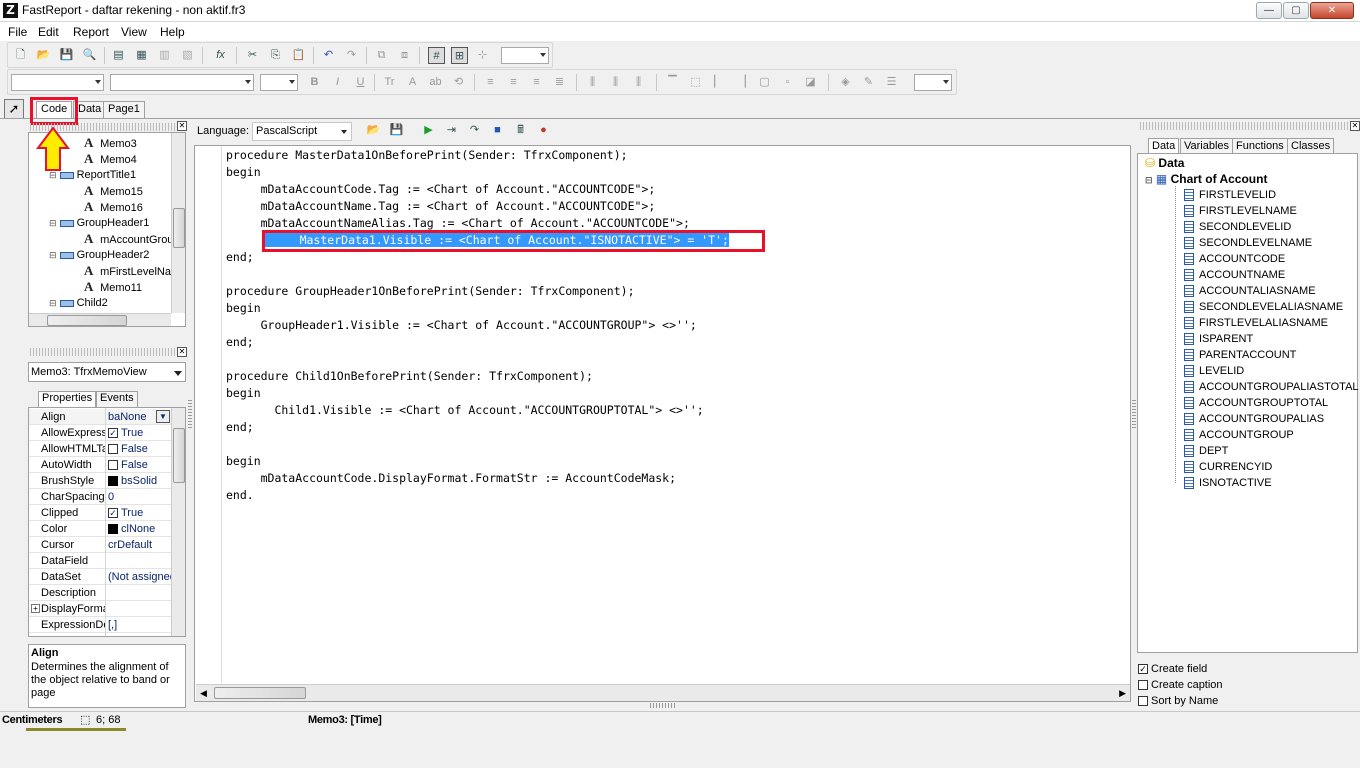  What do you see at coordinates (672, 82) in the screenshot?
I see `frame-top-icon: ▔` at bounding box center [672, 82].